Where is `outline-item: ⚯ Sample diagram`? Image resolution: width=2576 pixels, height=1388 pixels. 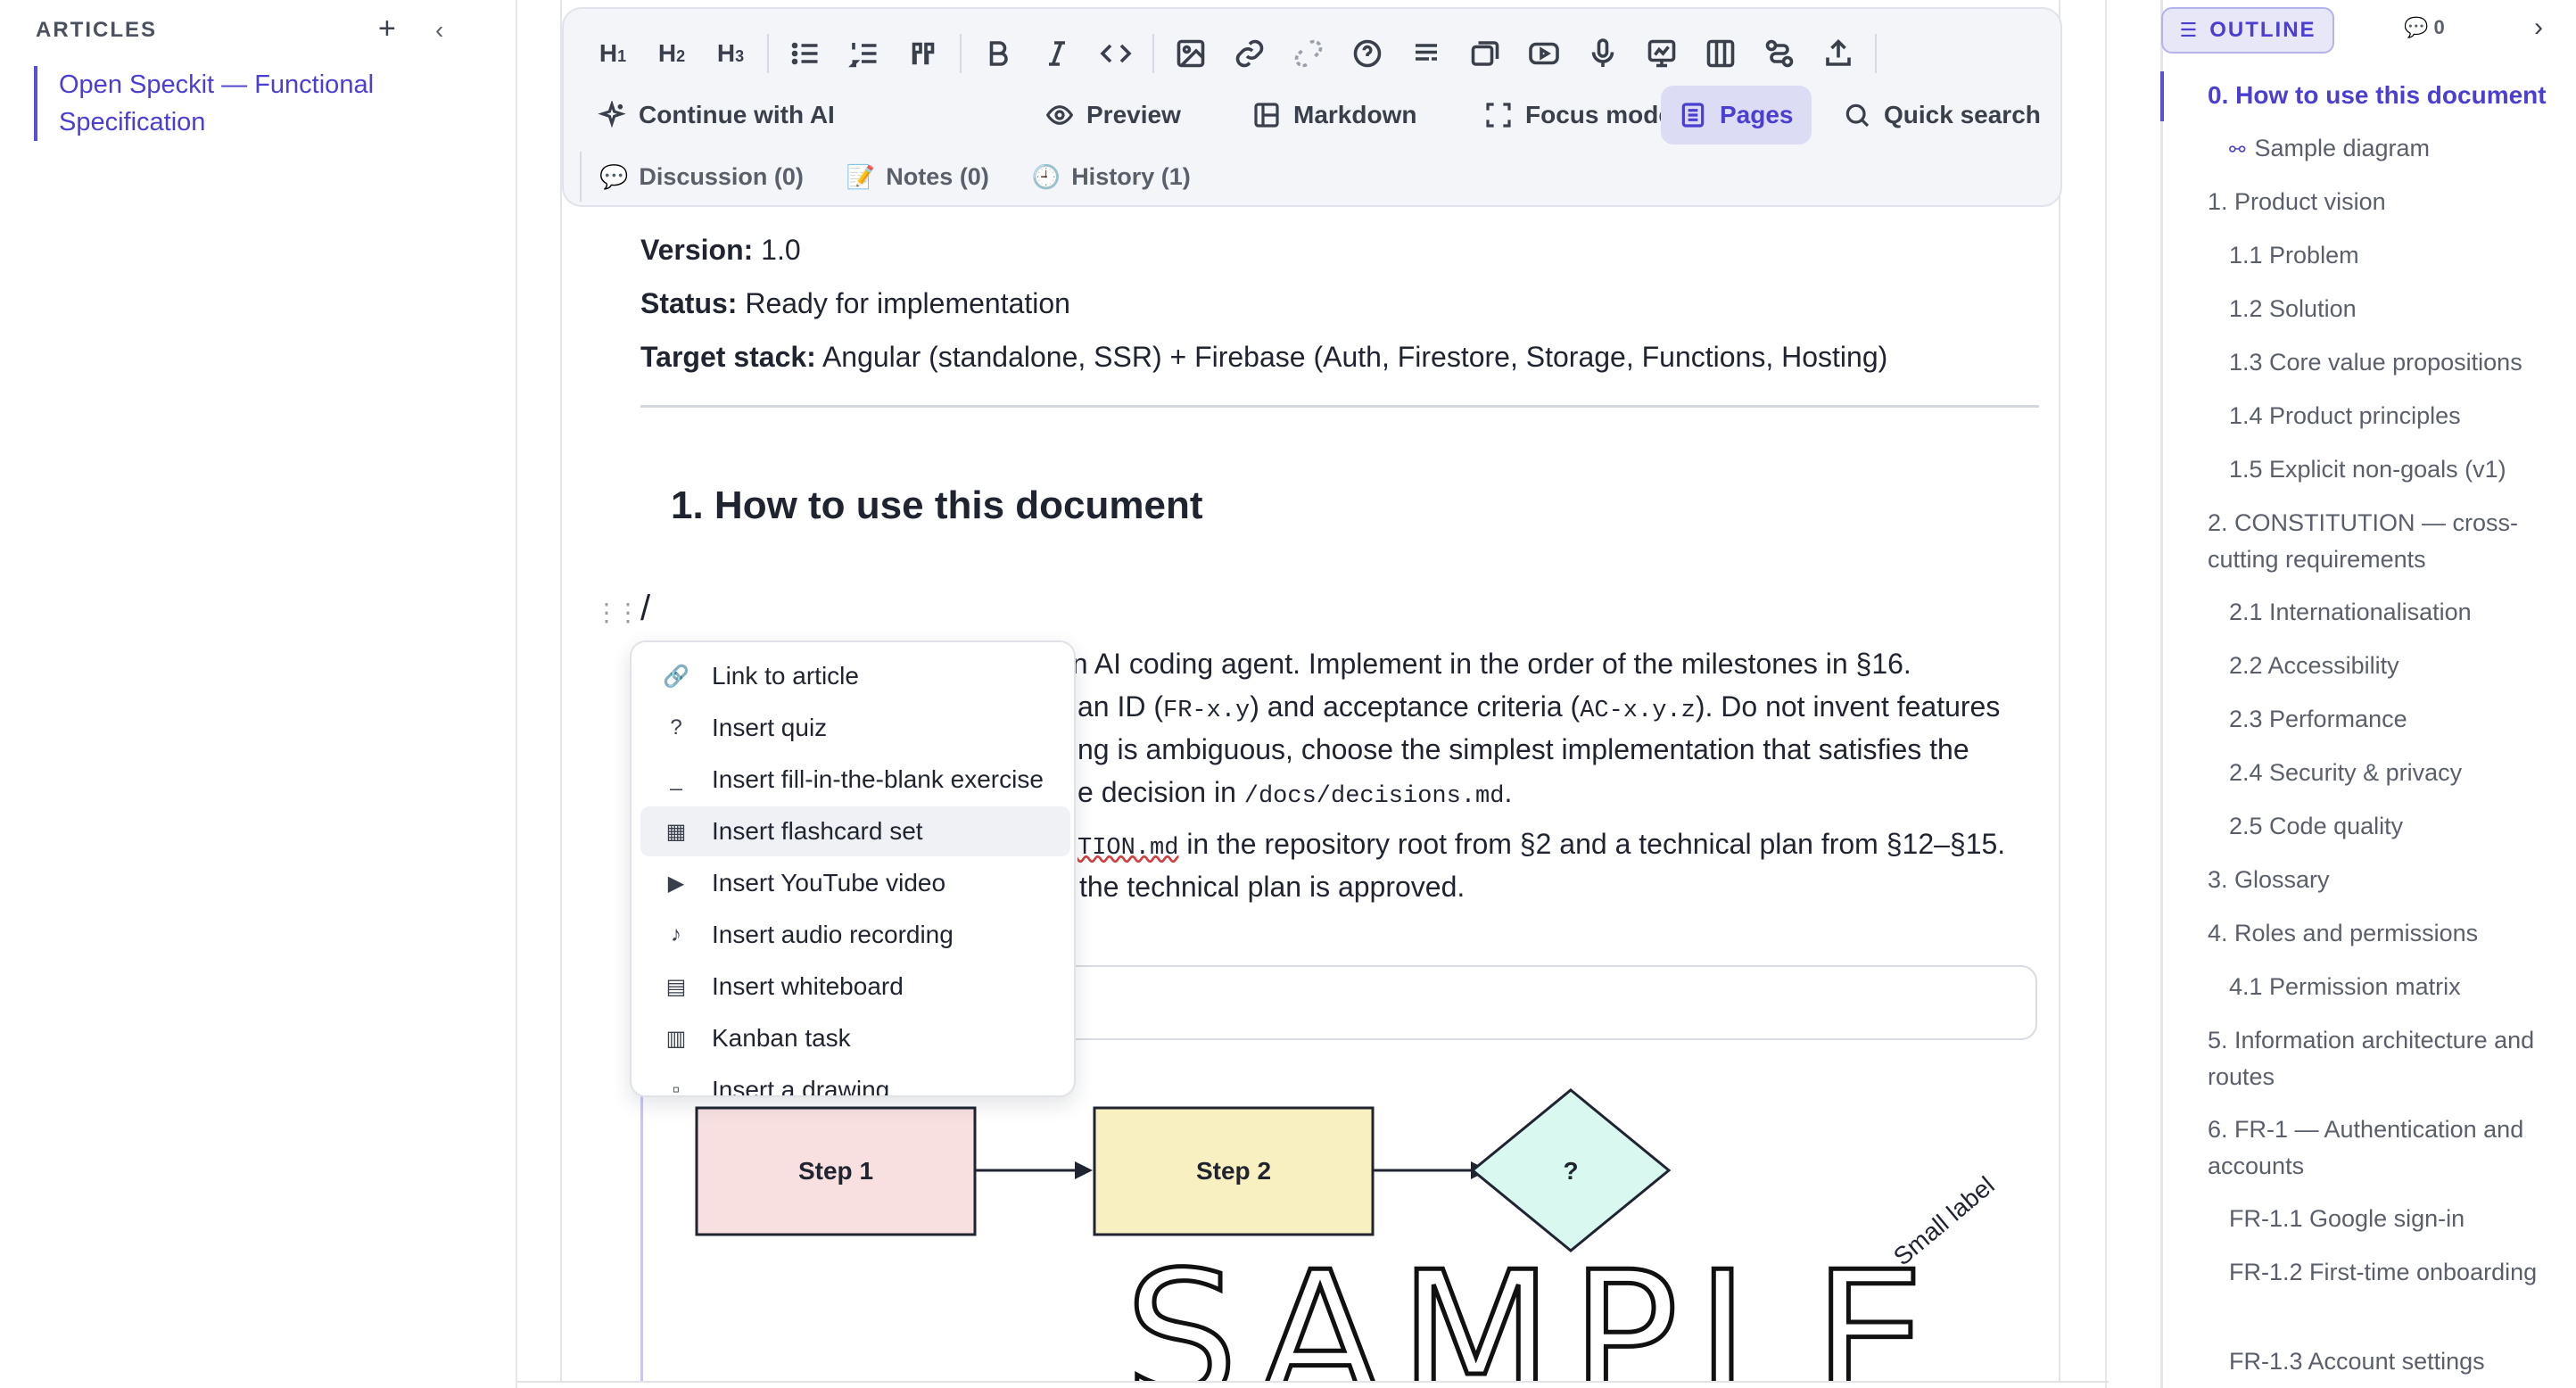
outline-item: ⚯ Sample diagram is located at coordinates (2403, 149).